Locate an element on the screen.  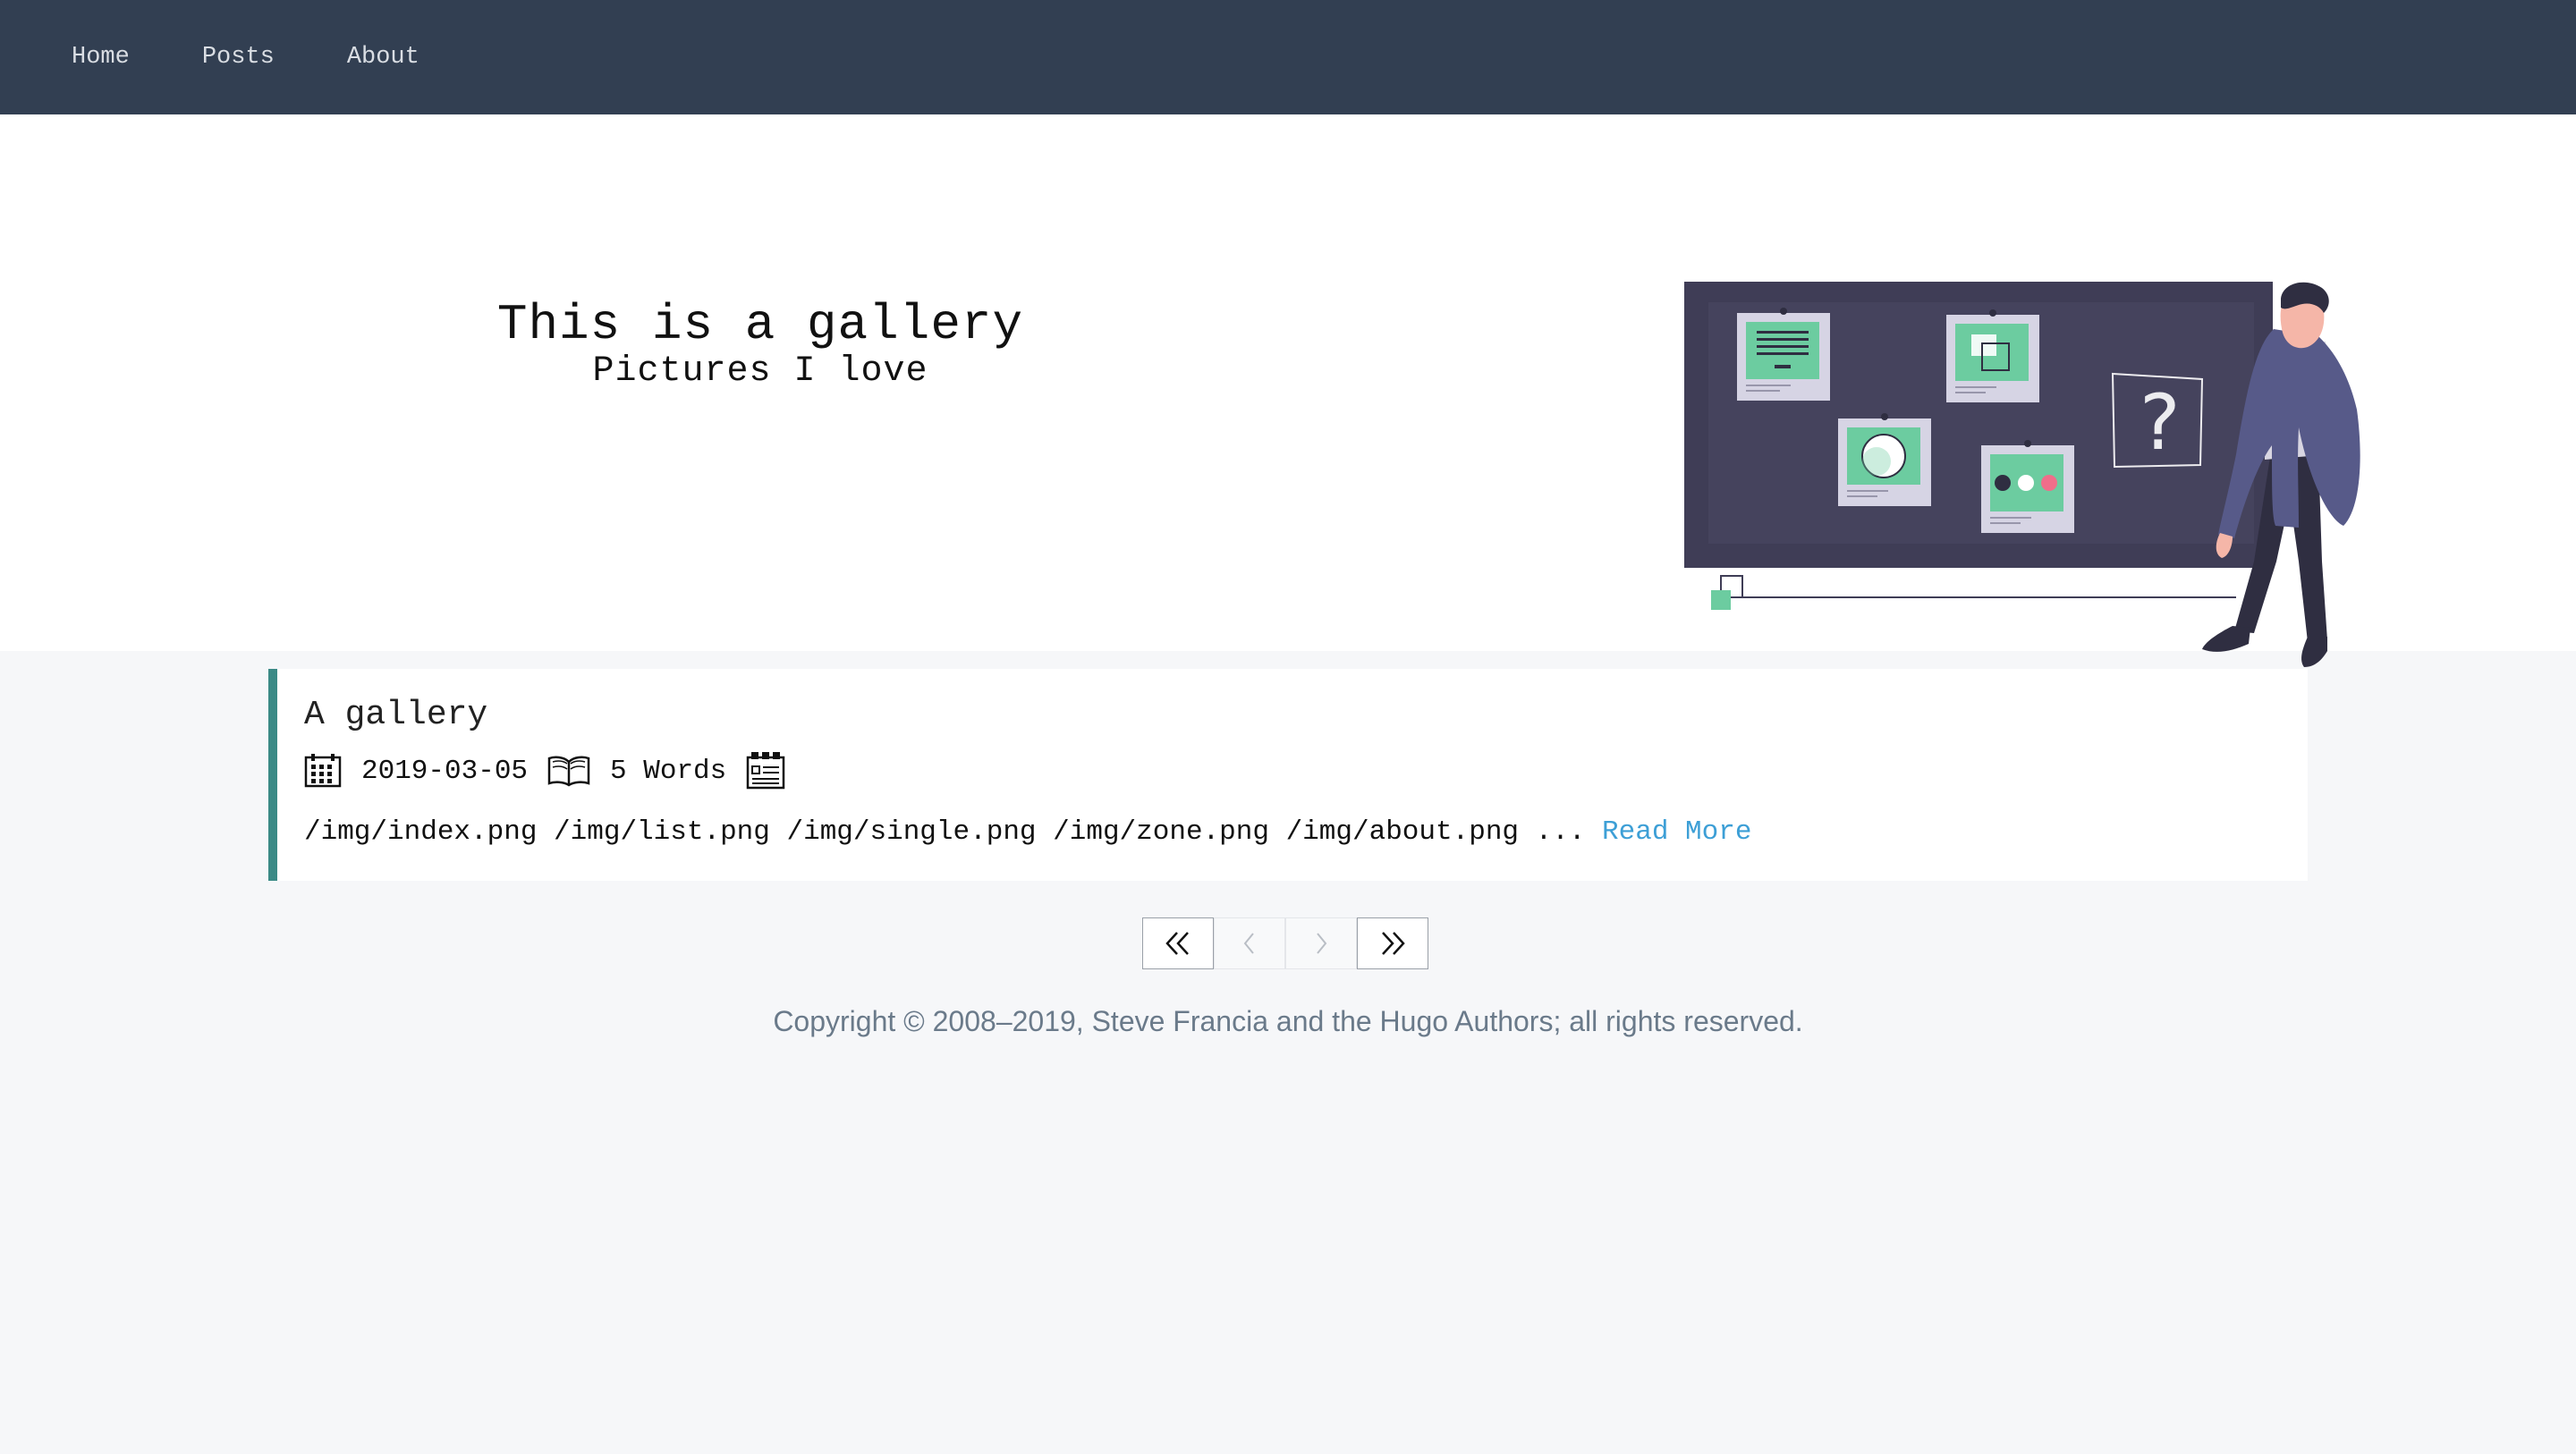
hero-subtitle: Pictures I love is located at coordinates (760, 372).